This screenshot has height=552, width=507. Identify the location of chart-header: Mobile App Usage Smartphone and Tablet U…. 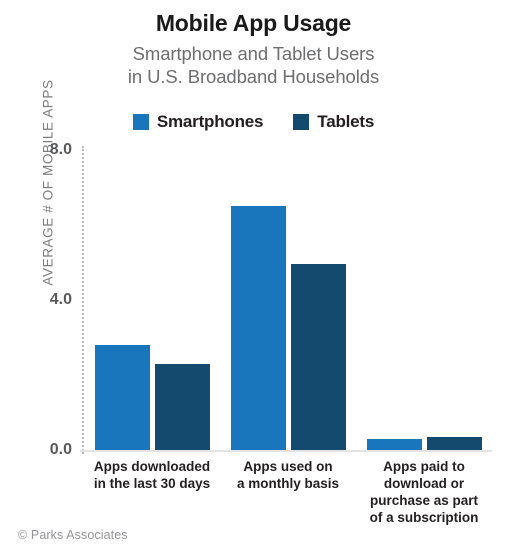
(253, 48).